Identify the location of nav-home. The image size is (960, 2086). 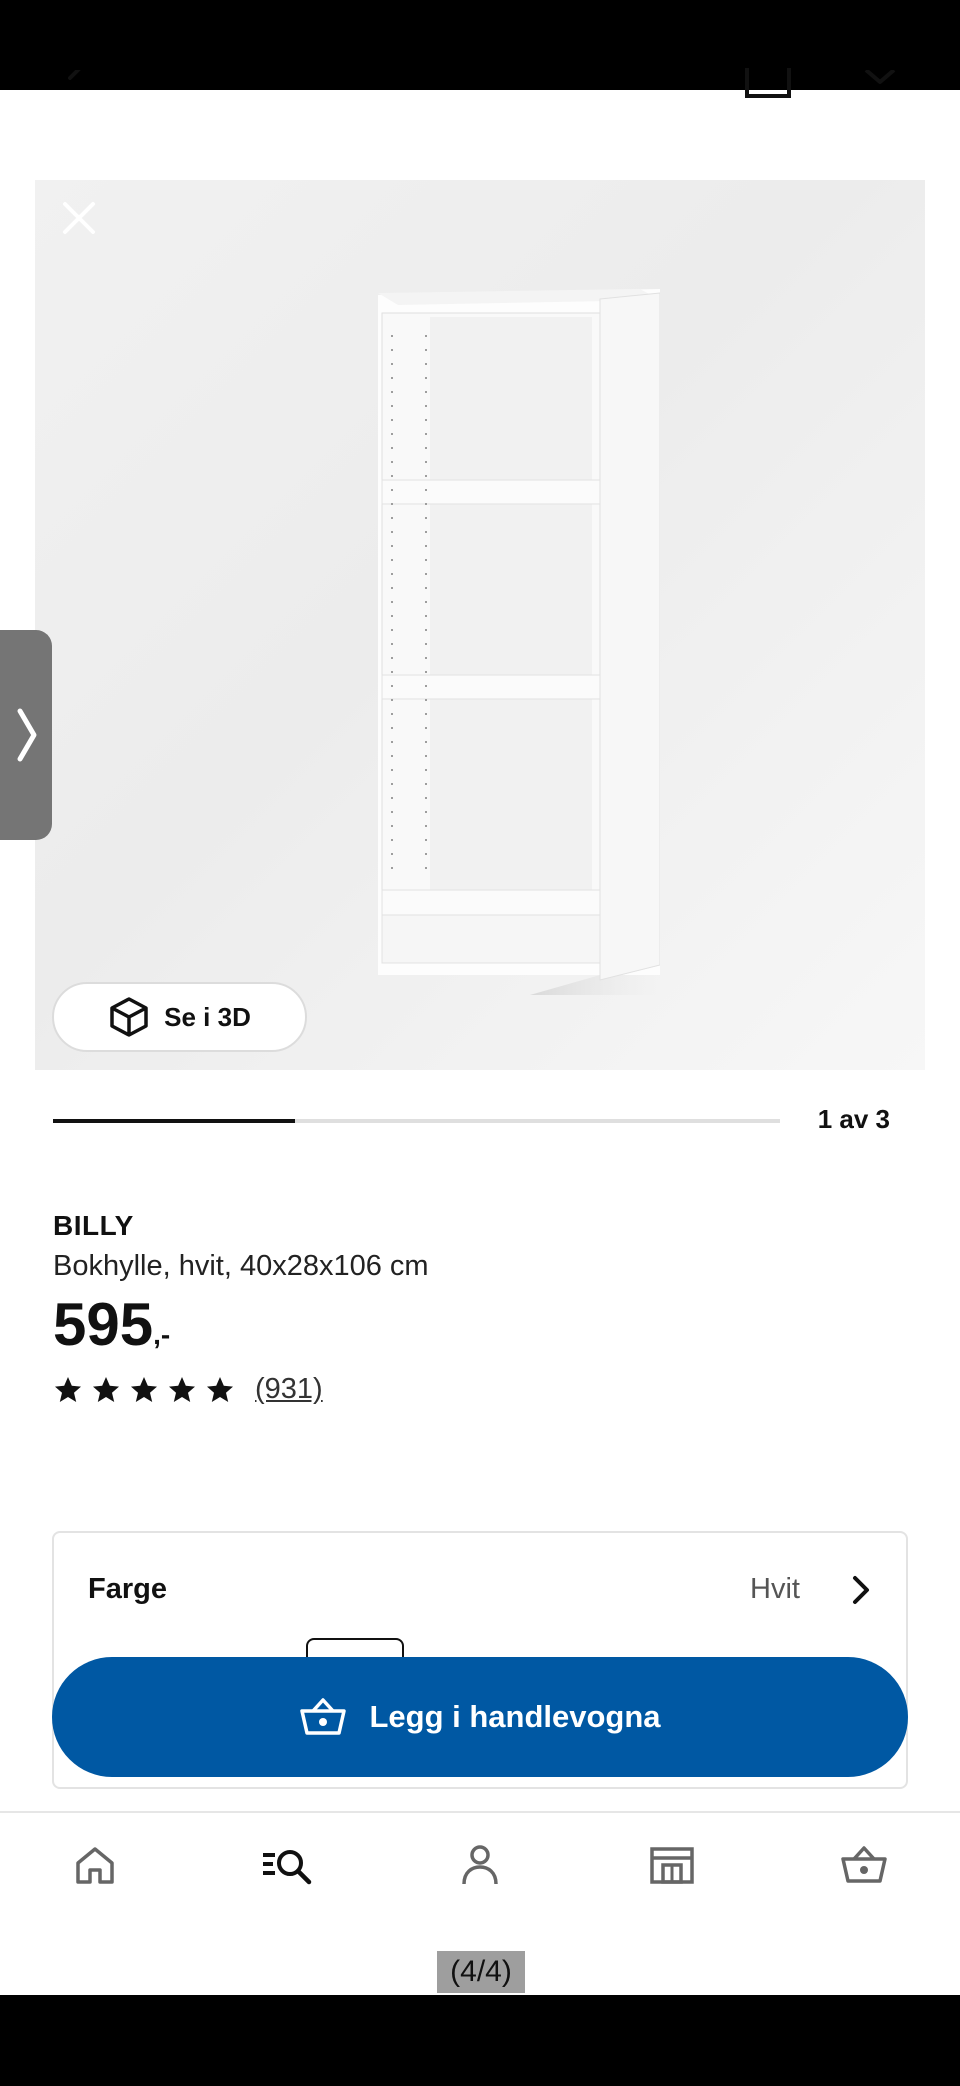
(95, 1865).